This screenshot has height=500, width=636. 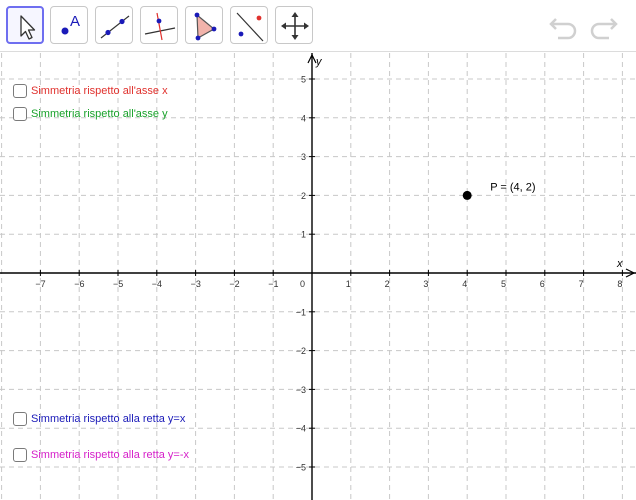 I want to click on x-tick-label: 4, so click(x=464, y=284).